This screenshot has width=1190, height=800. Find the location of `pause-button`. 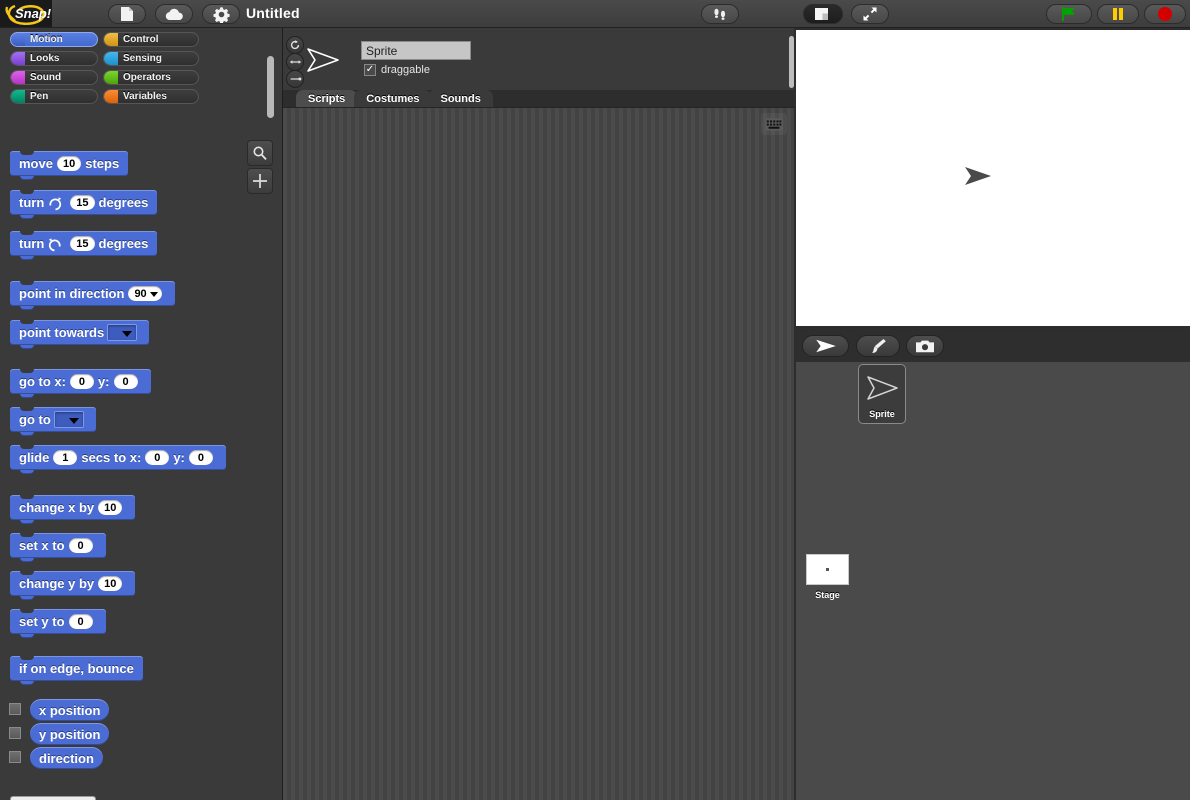

pause-button is located at coordinates (1118, 14).